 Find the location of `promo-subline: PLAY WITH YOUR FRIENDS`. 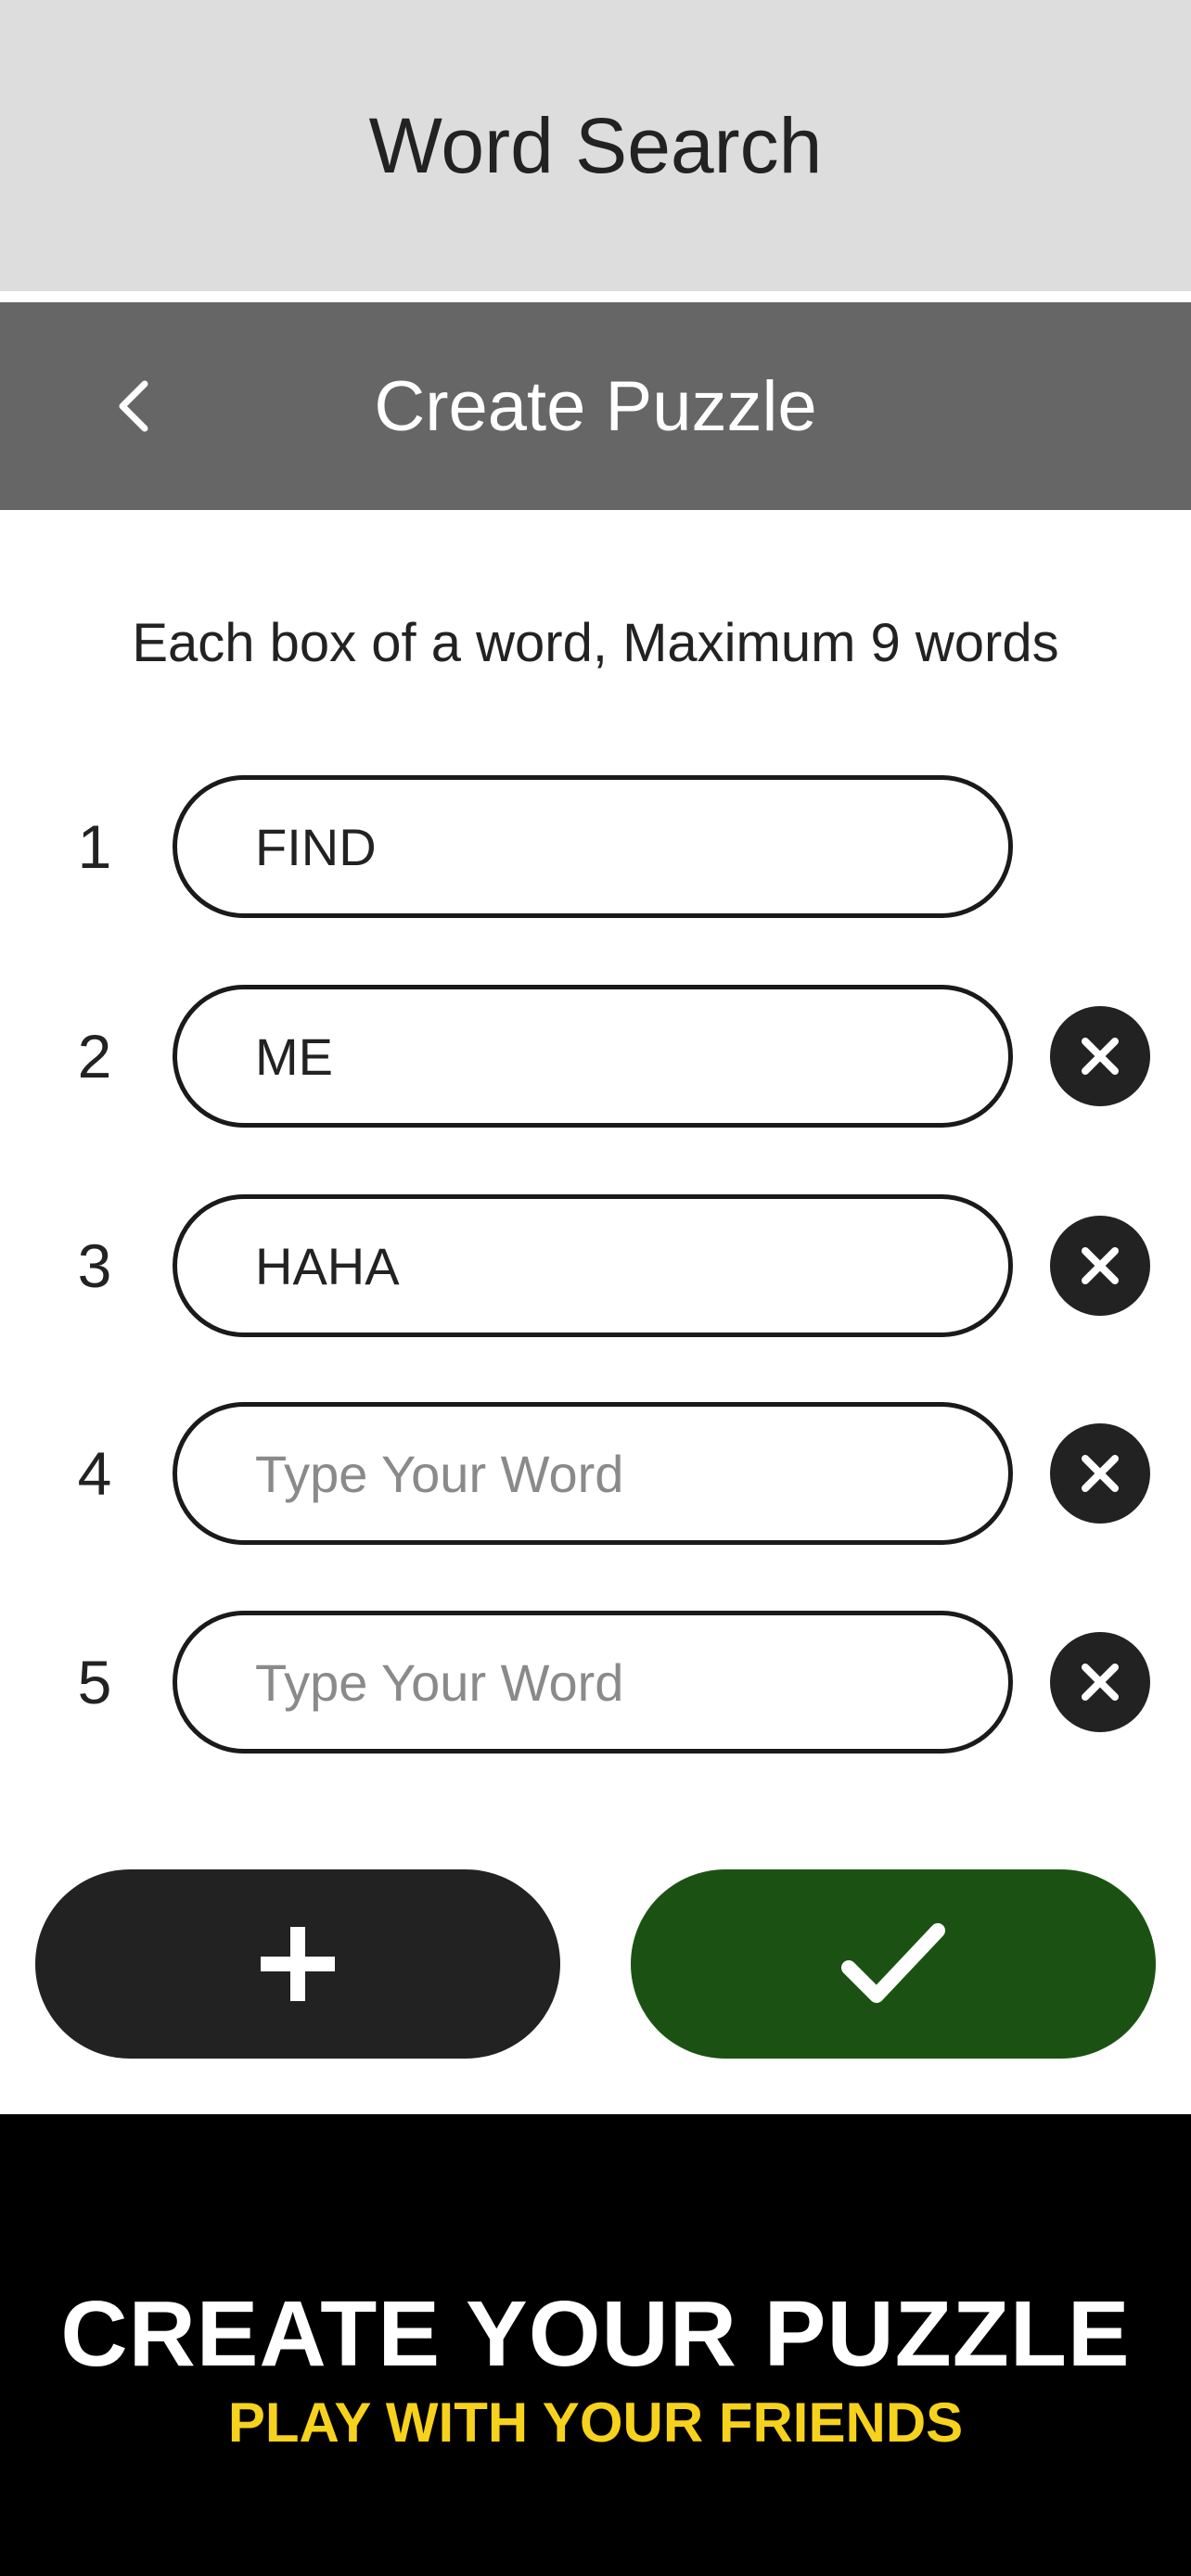

promo-subline: PLAY WITH YOUR FRIENDS is located at coordinates (595, 2422).